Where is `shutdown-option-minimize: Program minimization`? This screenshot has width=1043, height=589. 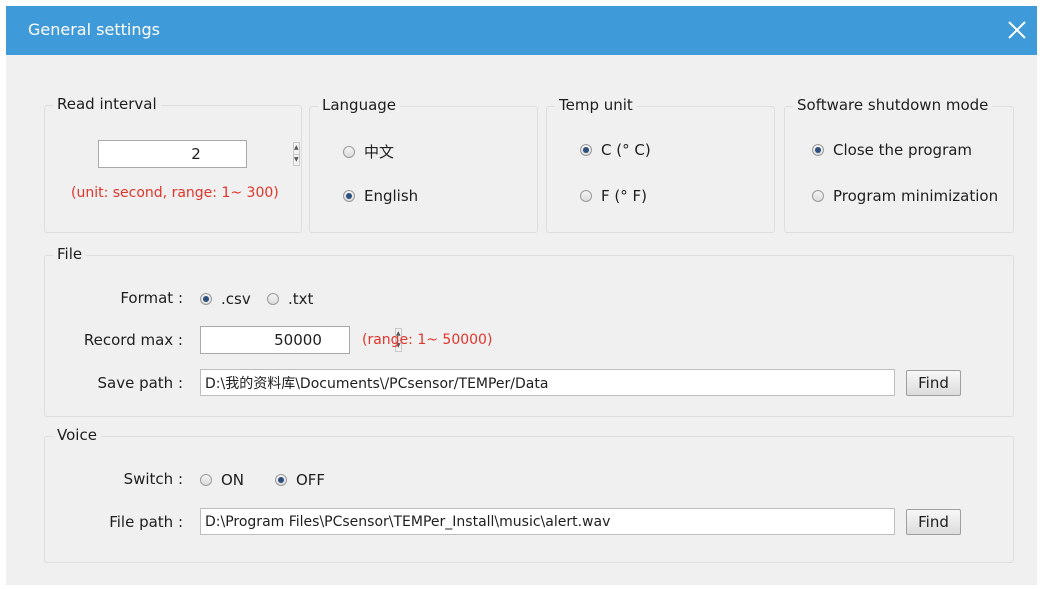 shutdown-option-minimize: Program minimization is located at coordinates (905, 196).